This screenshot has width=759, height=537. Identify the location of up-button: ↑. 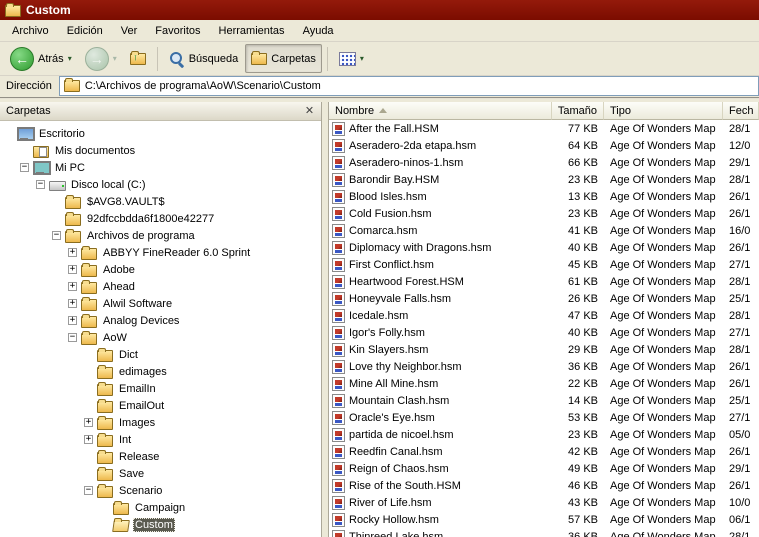
(138, 58).